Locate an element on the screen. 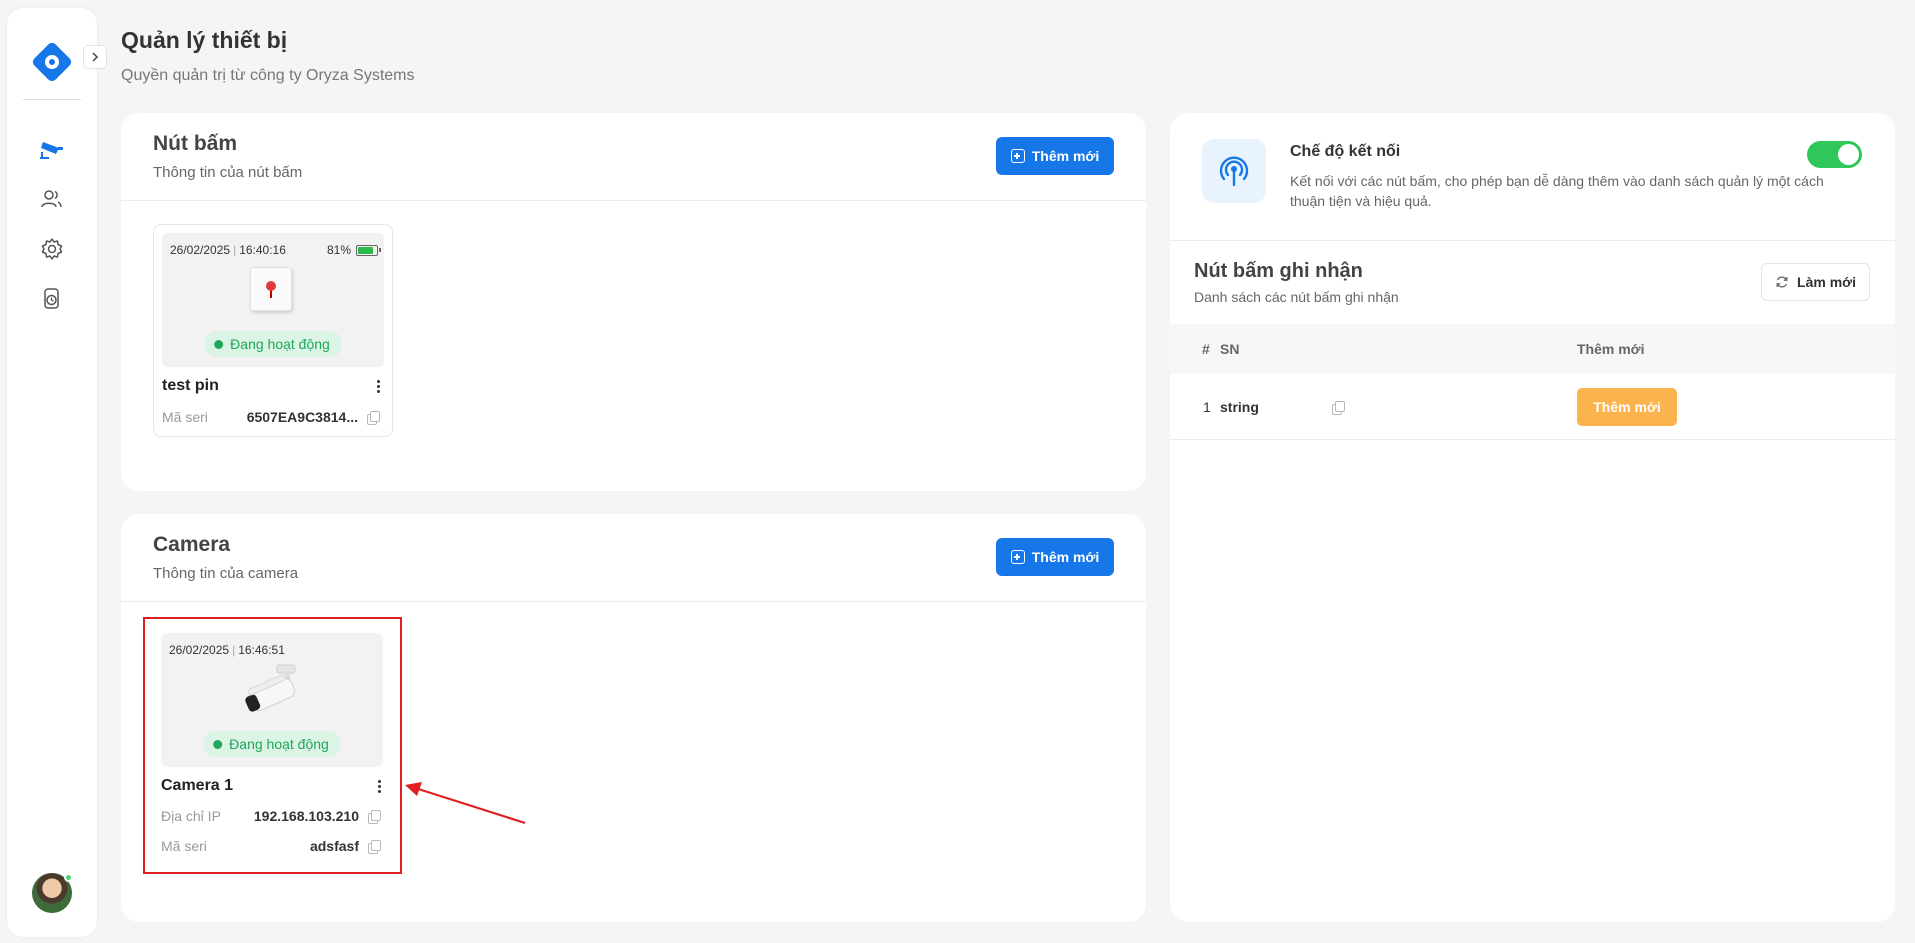 This screenshot has width=1915, height=943. device-preview: 26/02/2025 | 16:40:16 81% Đang hoạt động is located at coordinates (273, 300).